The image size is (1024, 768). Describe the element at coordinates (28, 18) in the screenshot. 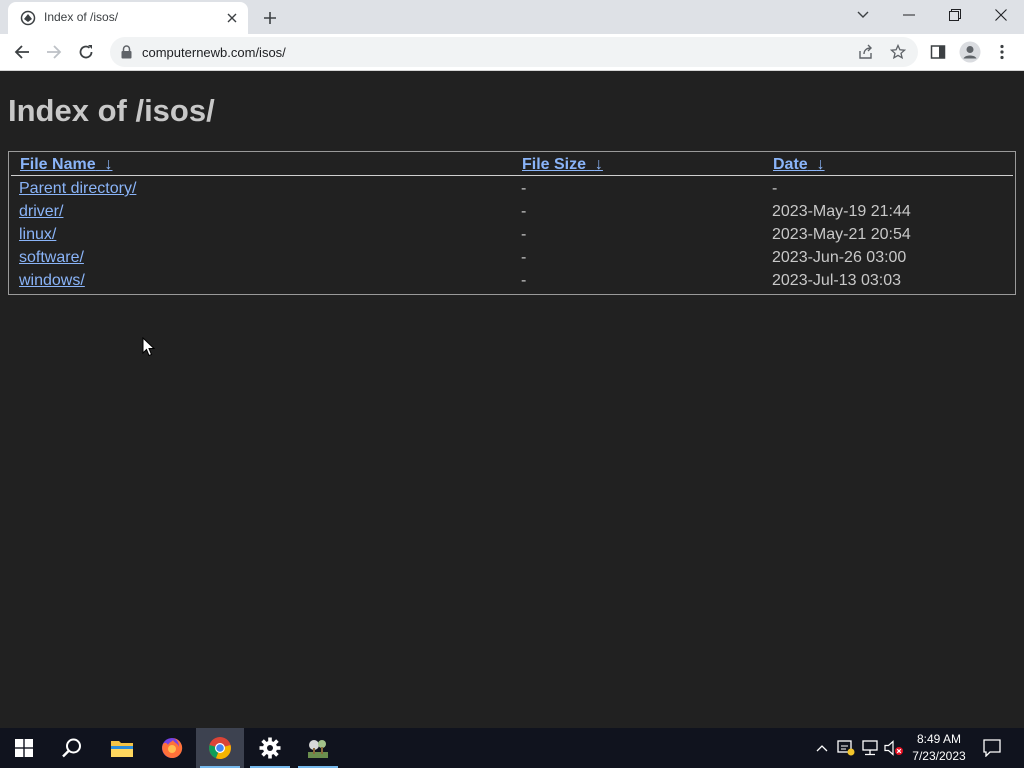

I see `site-favicon-icon` at that location.